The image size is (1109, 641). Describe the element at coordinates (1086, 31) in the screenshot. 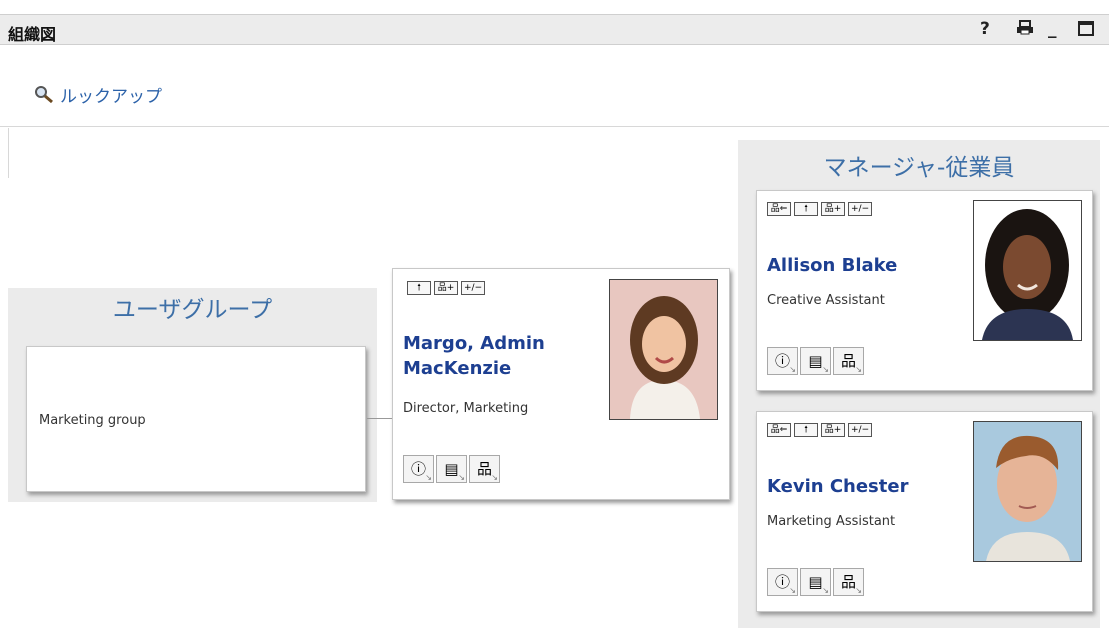

I see `maximize-icon` at that location.